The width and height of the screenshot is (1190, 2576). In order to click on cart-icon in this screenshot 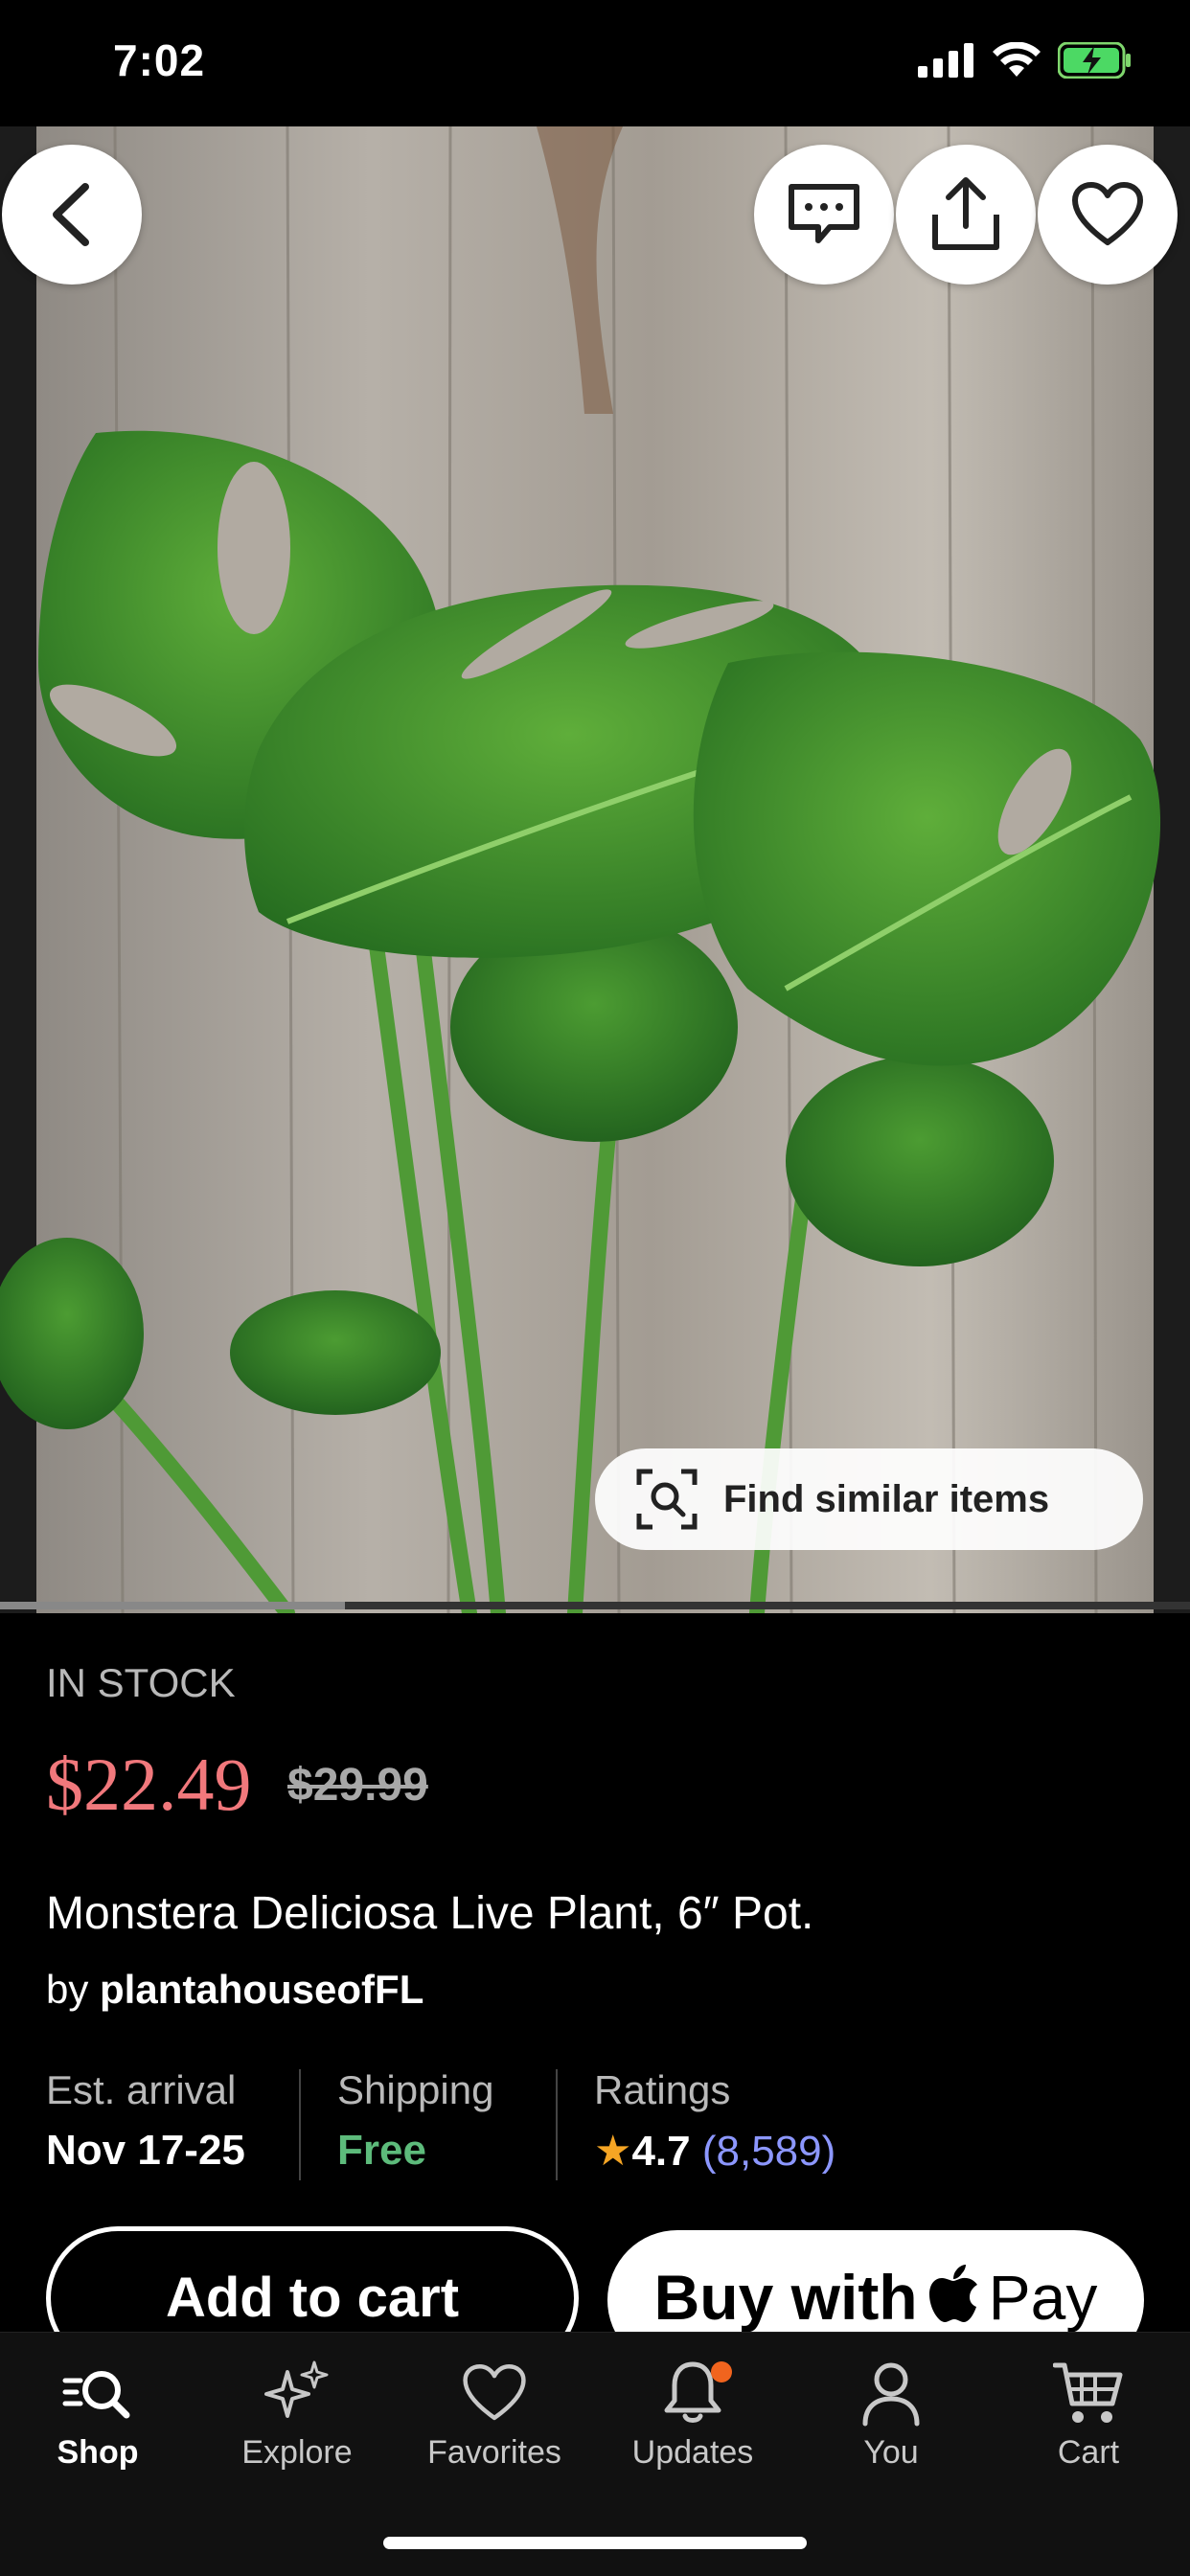, I will do `click(1089, 2393)`.